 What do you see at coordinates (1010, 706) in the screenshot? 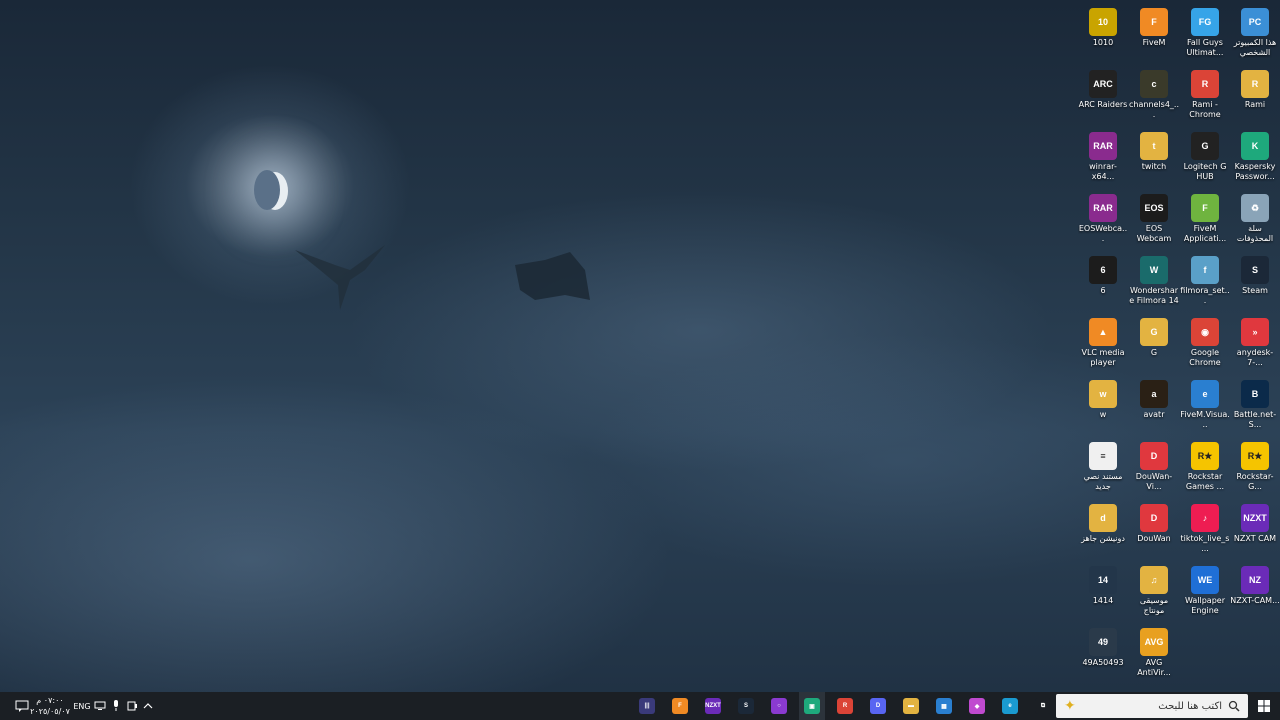
I see `edge-taskbar: e` at bounding box center [1010, 706].